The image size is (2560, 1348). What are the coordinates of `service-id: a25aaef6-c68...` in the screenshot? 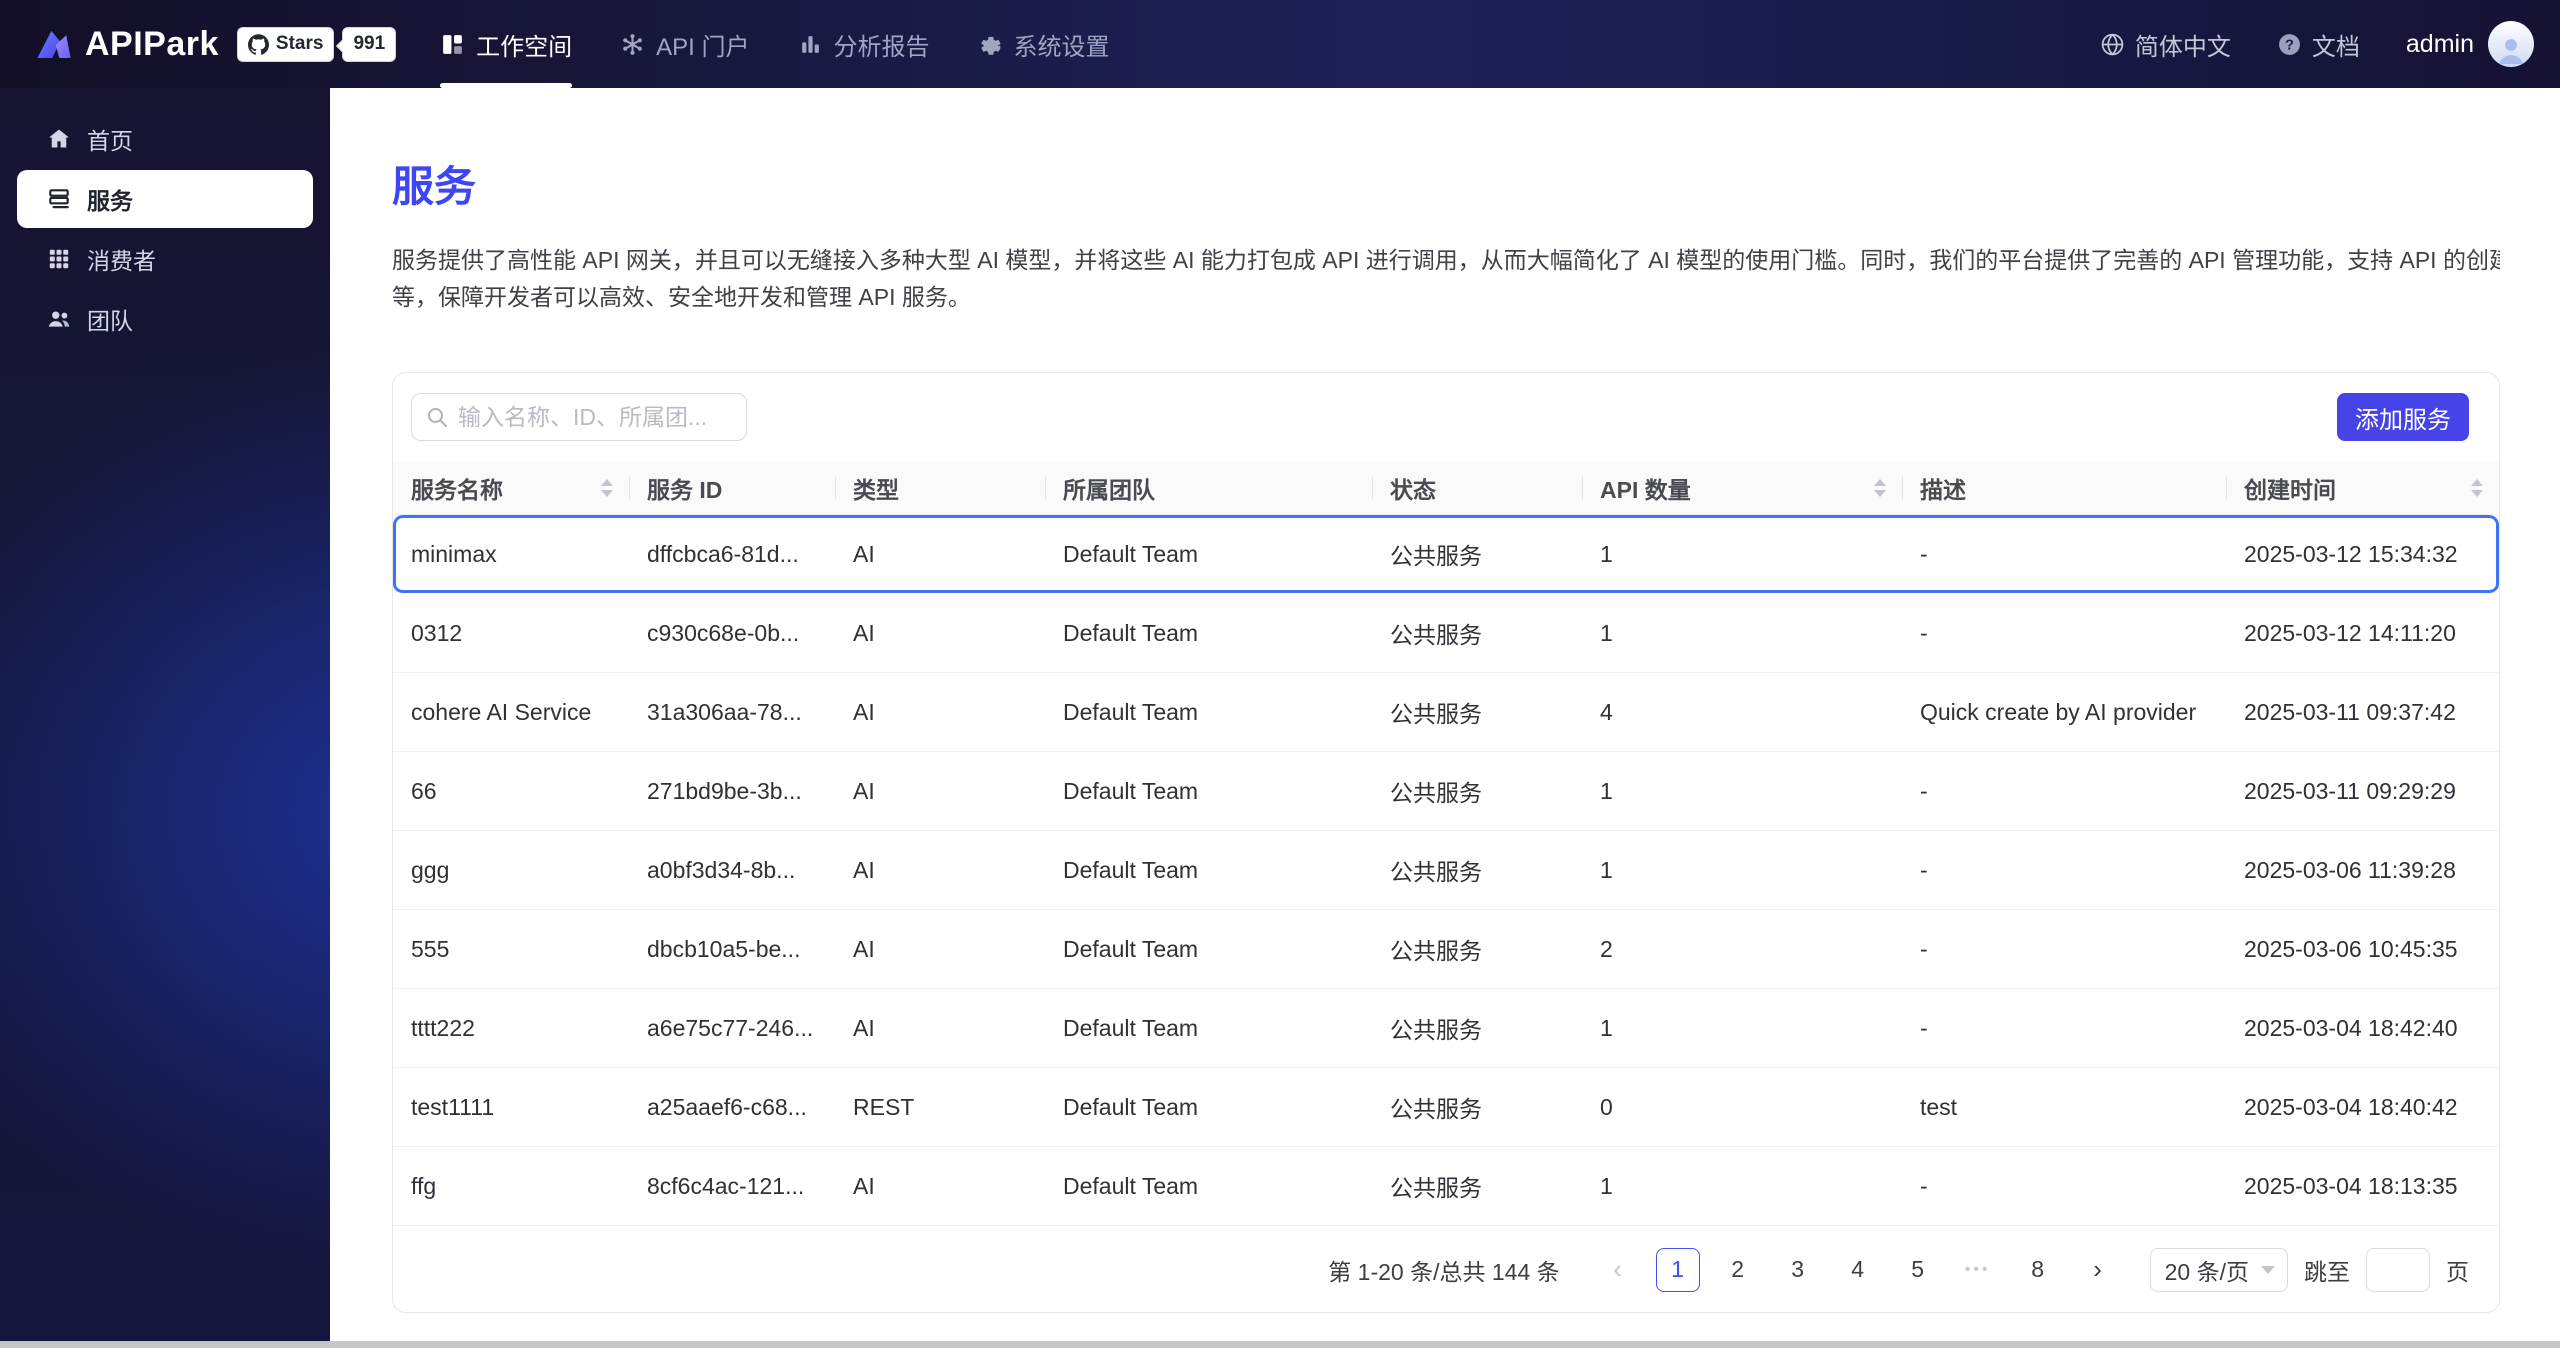 It's located at (727, 1106).